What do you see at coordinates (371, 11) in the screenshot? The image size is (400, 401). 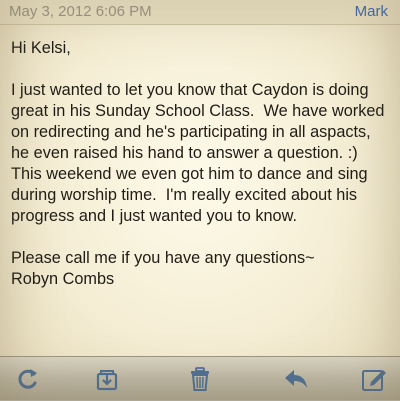 I see `sender-link: Mark` at bounding box center [371, 11].